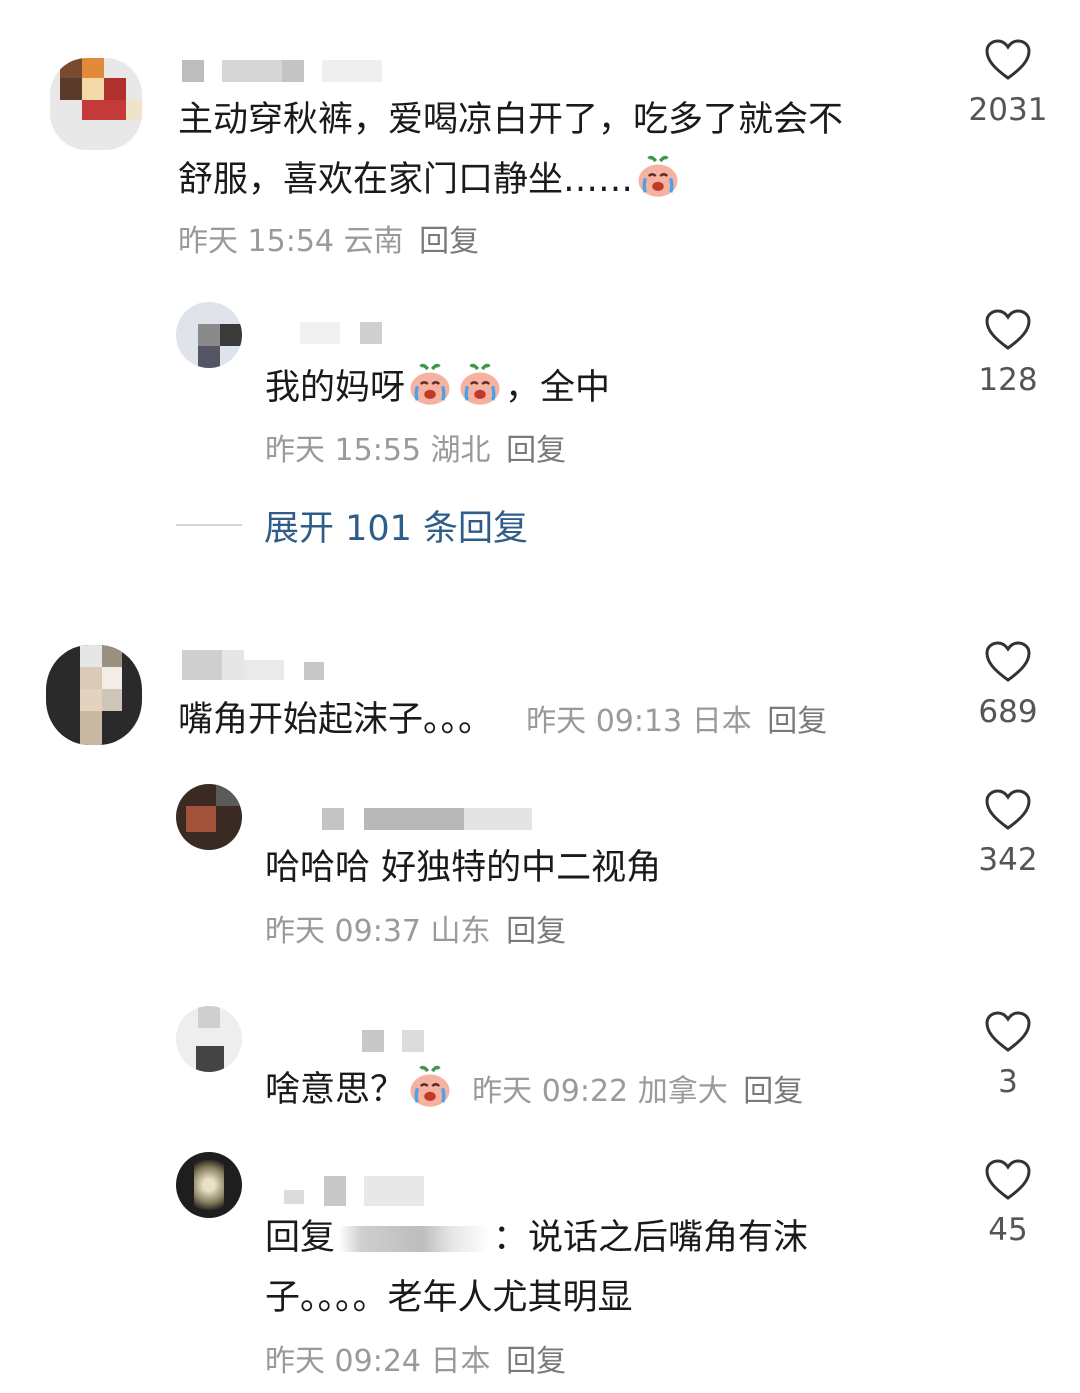  What do you see at coordinates (463, 868) in the screenshot?
I see `reply-text: 哈哈哈 好独特的中二视角` at bounding box center [463, 868].